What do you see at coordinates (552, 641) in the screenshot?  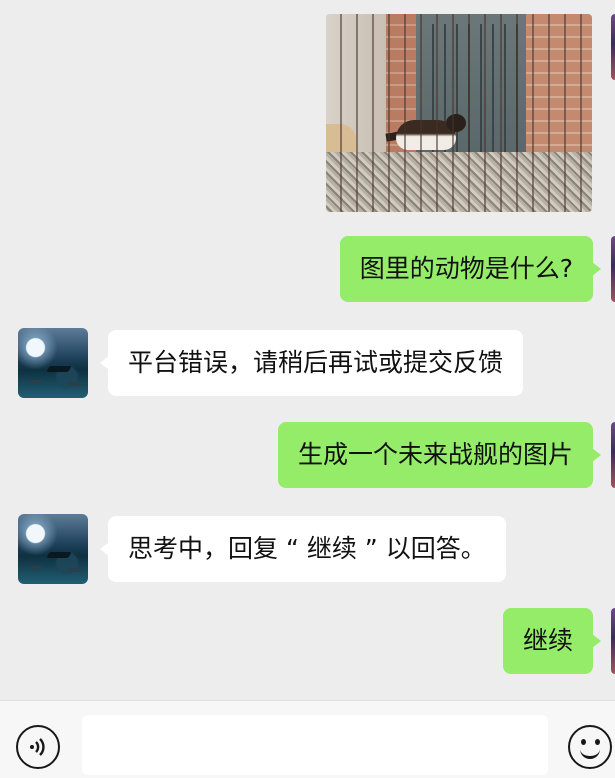 I see `outgoing-message: 继续` at bounding box center [552, 641].